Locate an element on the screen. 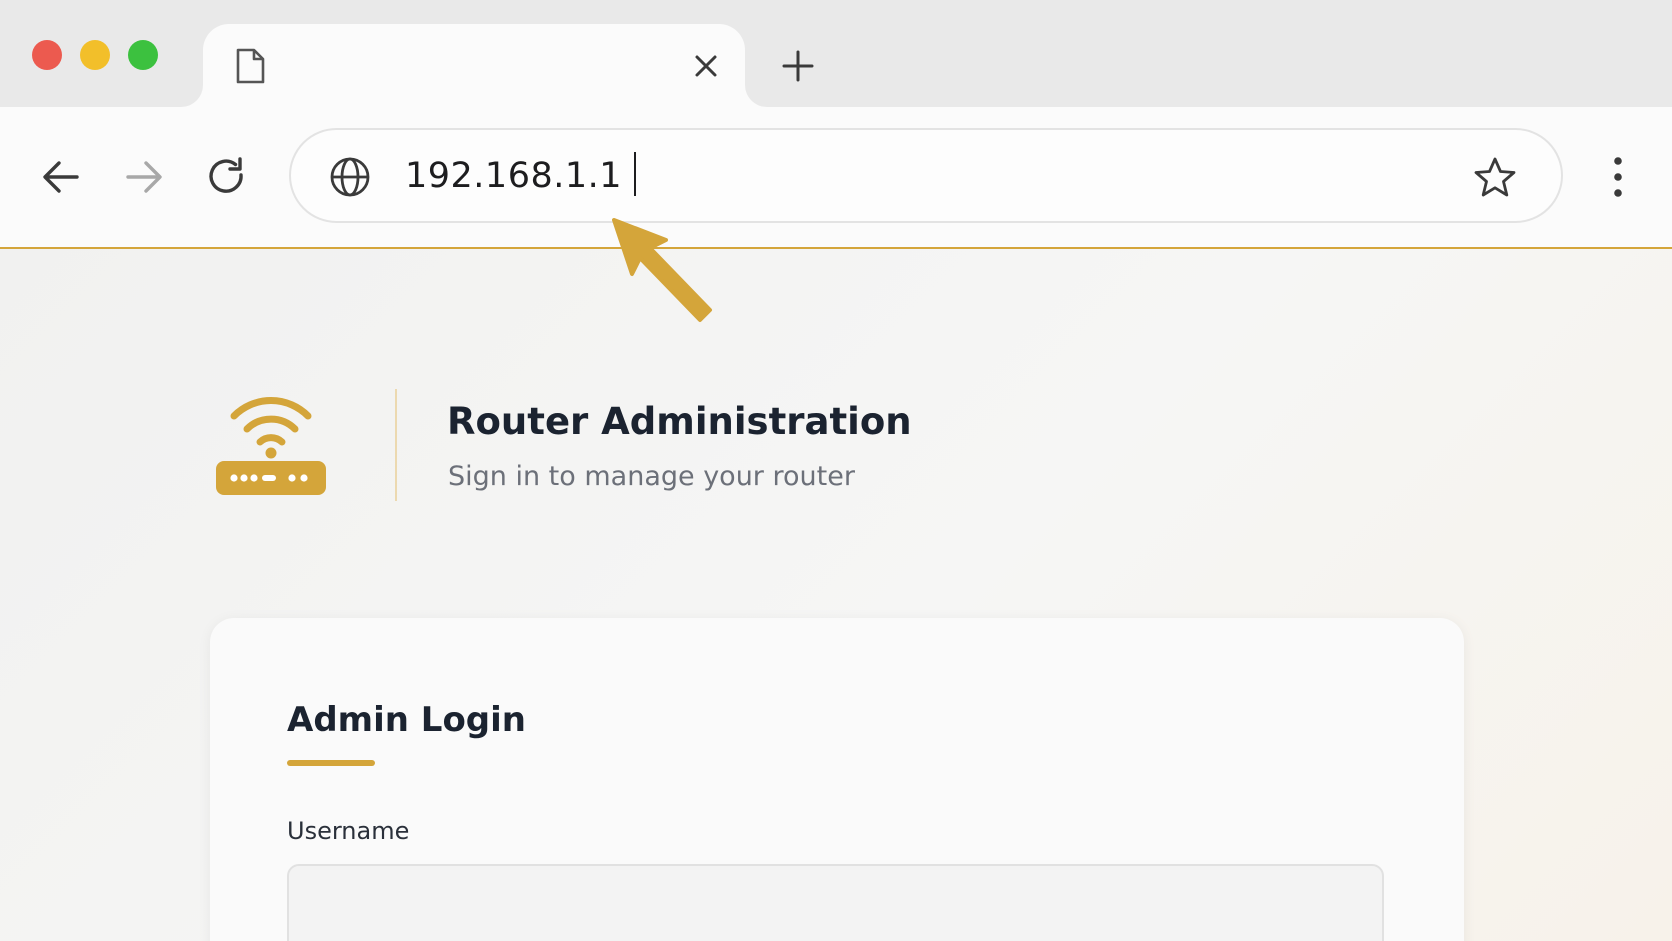 This screenshot has width=1672, height=941. close-icon is located at coordinates (706, 66).